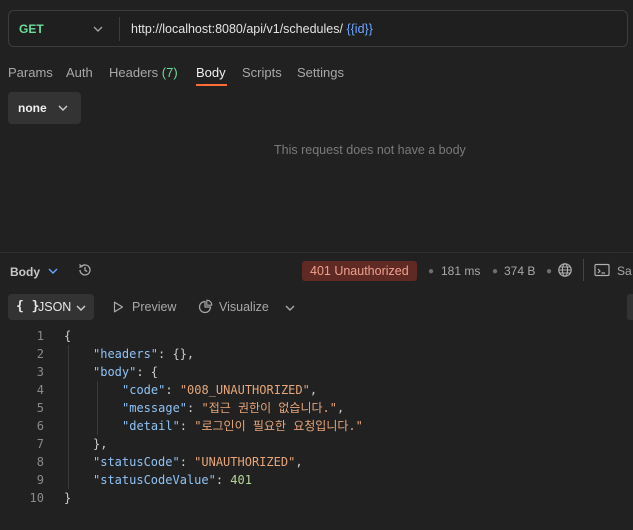 This screenshot has width=633, height=530. What do you see at coordinates (316, 354) in the screenshot?
I see `code-line: 2 "headers": {},` at bounding box center [316, 354].